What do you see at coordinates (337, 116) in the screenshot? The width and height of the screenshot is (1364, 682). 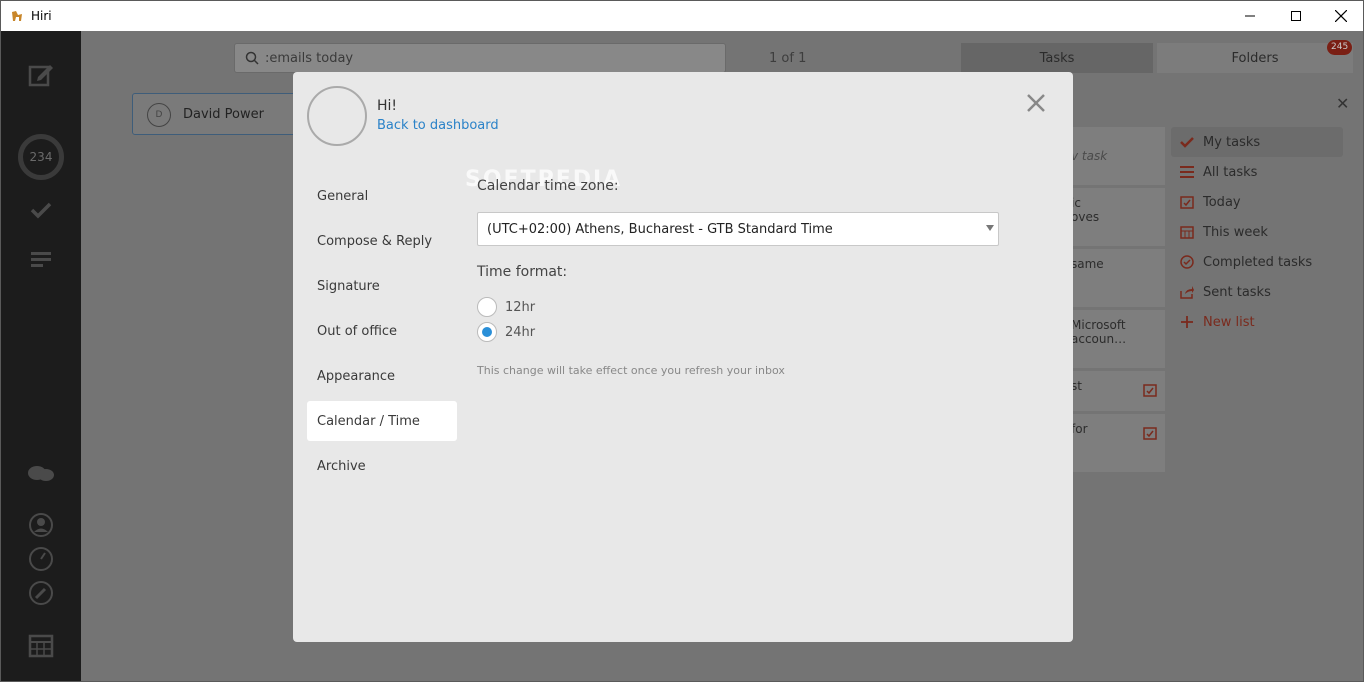 I see `user-avatar` at bounding box center [337, 116].